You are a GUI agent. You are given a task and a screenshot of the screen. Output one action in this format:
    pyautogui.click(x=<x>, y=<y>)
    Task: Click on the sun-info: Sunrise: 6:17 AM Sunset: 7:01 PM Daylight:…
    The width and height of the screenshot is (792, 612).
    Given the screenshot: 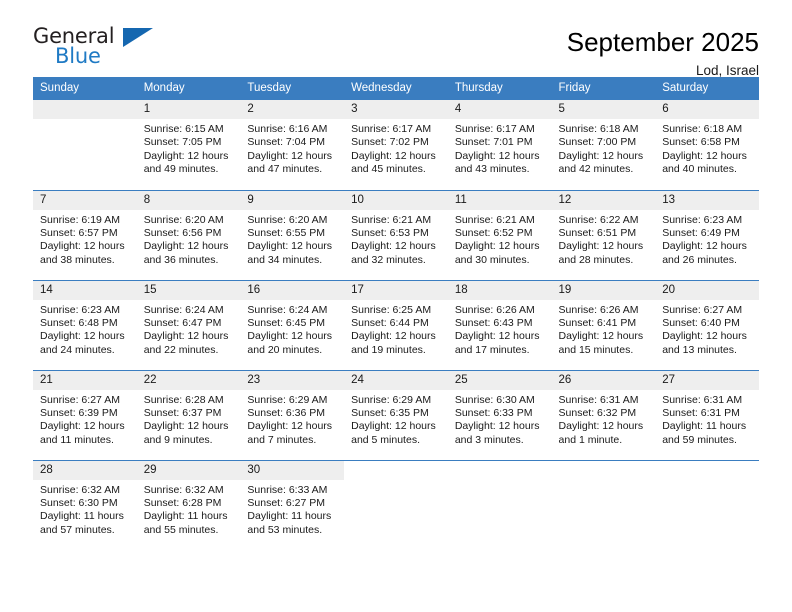 What is the action you would take?
    pyautogui.click(x=500, y=148)
    